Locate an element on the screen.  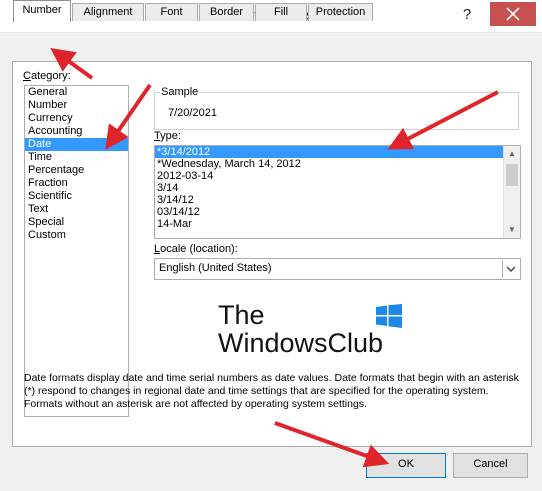
scroll-down-icon: ▼ is located at coordinates (512, 230).